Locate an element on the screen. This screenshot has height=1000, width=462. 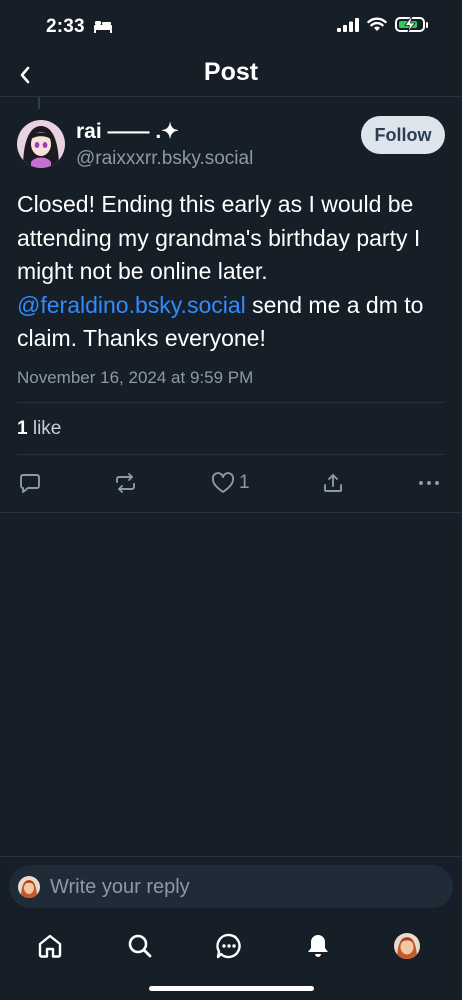
profile-avatar is located at coordinates (407, 946).